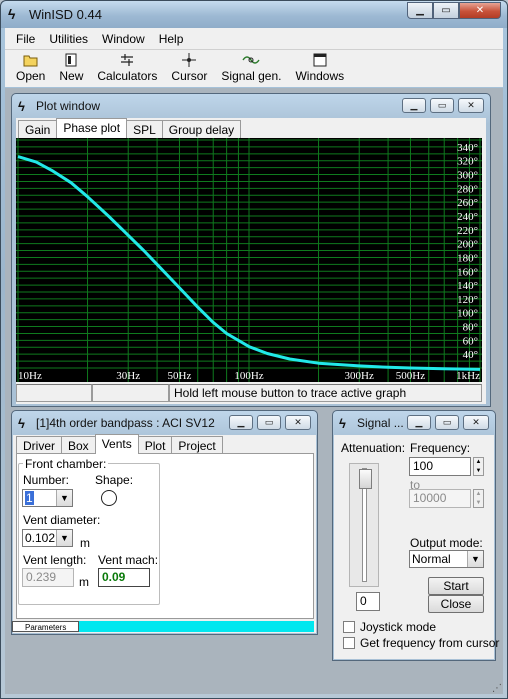  Describe the element at coordinates (480, 10) in the screenshot. I see `close-button: ✕` at that location.